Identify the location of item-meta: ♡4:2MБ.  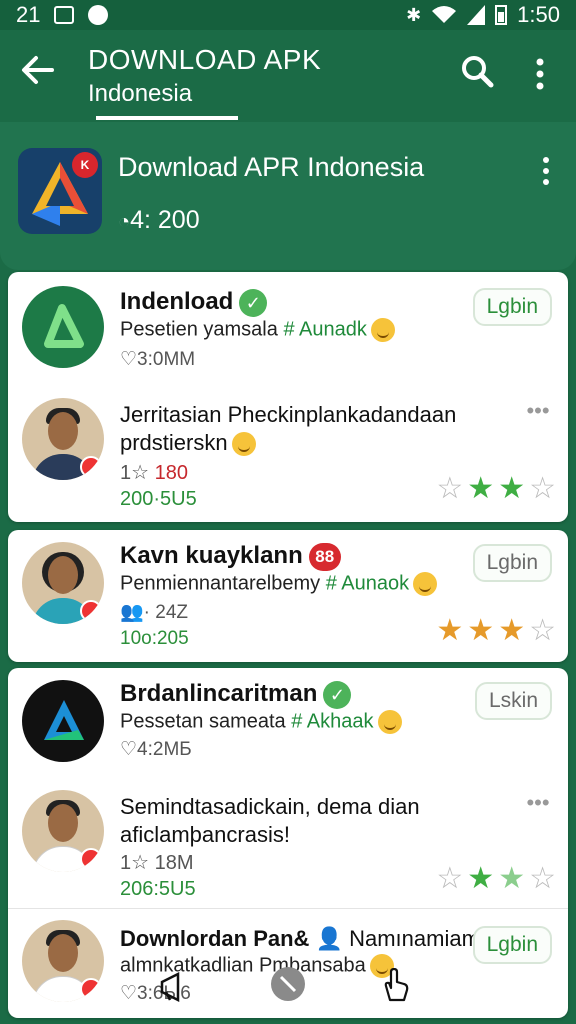
(156, 749).